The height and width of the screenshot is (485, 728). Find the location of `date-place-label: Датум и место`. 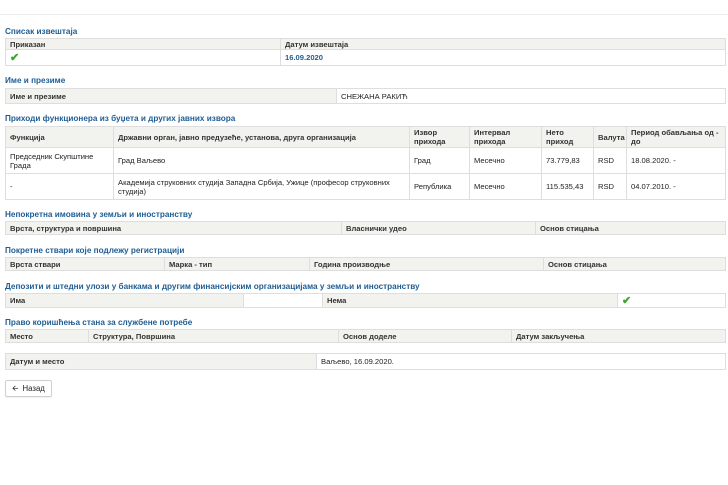

date-place-label: Датум и место is located at coordinates (161, 361).